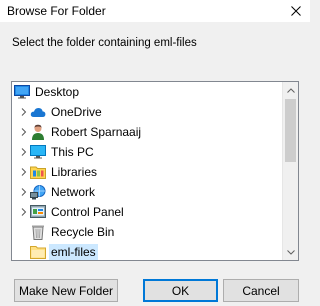 This screenshot has height=306, width=320. What do you see at coordinates (147, 192) in the screenshot?
I see `tree-item-network: Network` at bounding box center [147, 192].